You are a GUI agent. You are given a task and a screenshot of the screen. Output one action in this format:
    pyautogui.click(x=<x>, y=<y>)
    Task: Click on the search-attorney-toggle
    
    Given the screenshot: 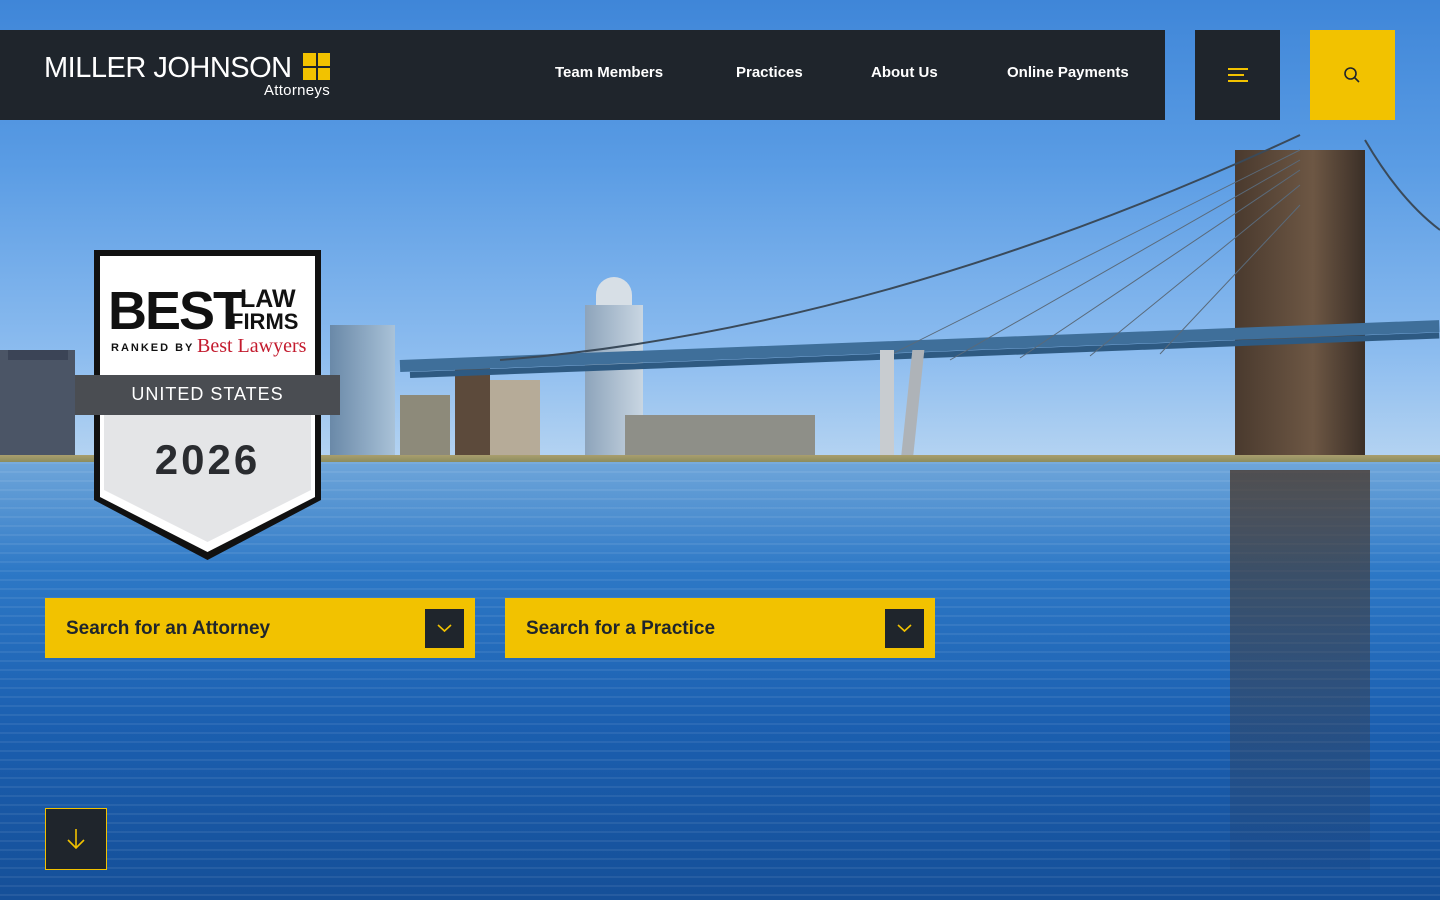 What is the action you would take?
    pyautogui.click(x=444, y=628)
    